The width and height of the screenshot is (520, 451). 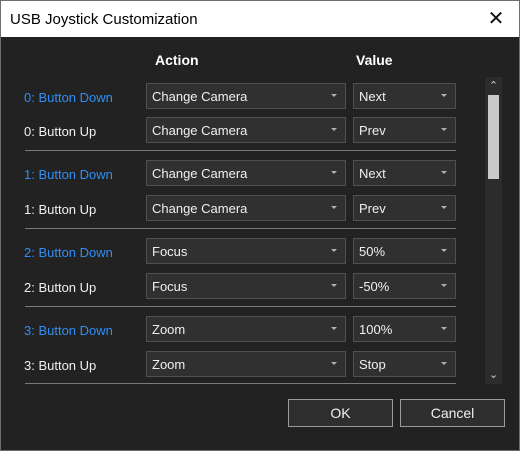 I want to click on value-dropdown: 50%, so click(x=404, y=251).